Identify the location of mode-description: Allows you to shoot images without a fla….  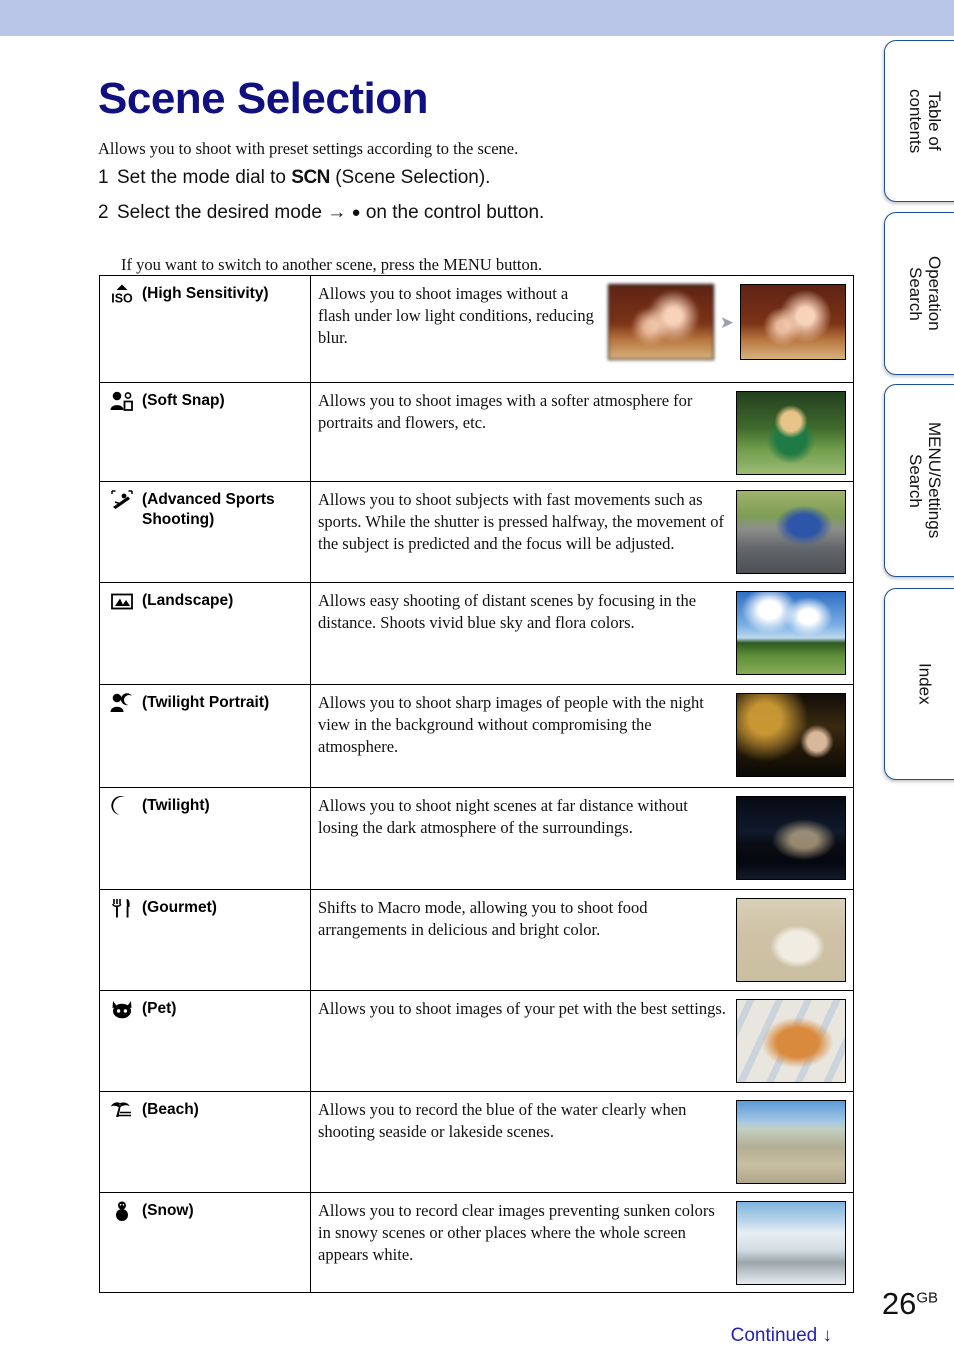
(456, 315).